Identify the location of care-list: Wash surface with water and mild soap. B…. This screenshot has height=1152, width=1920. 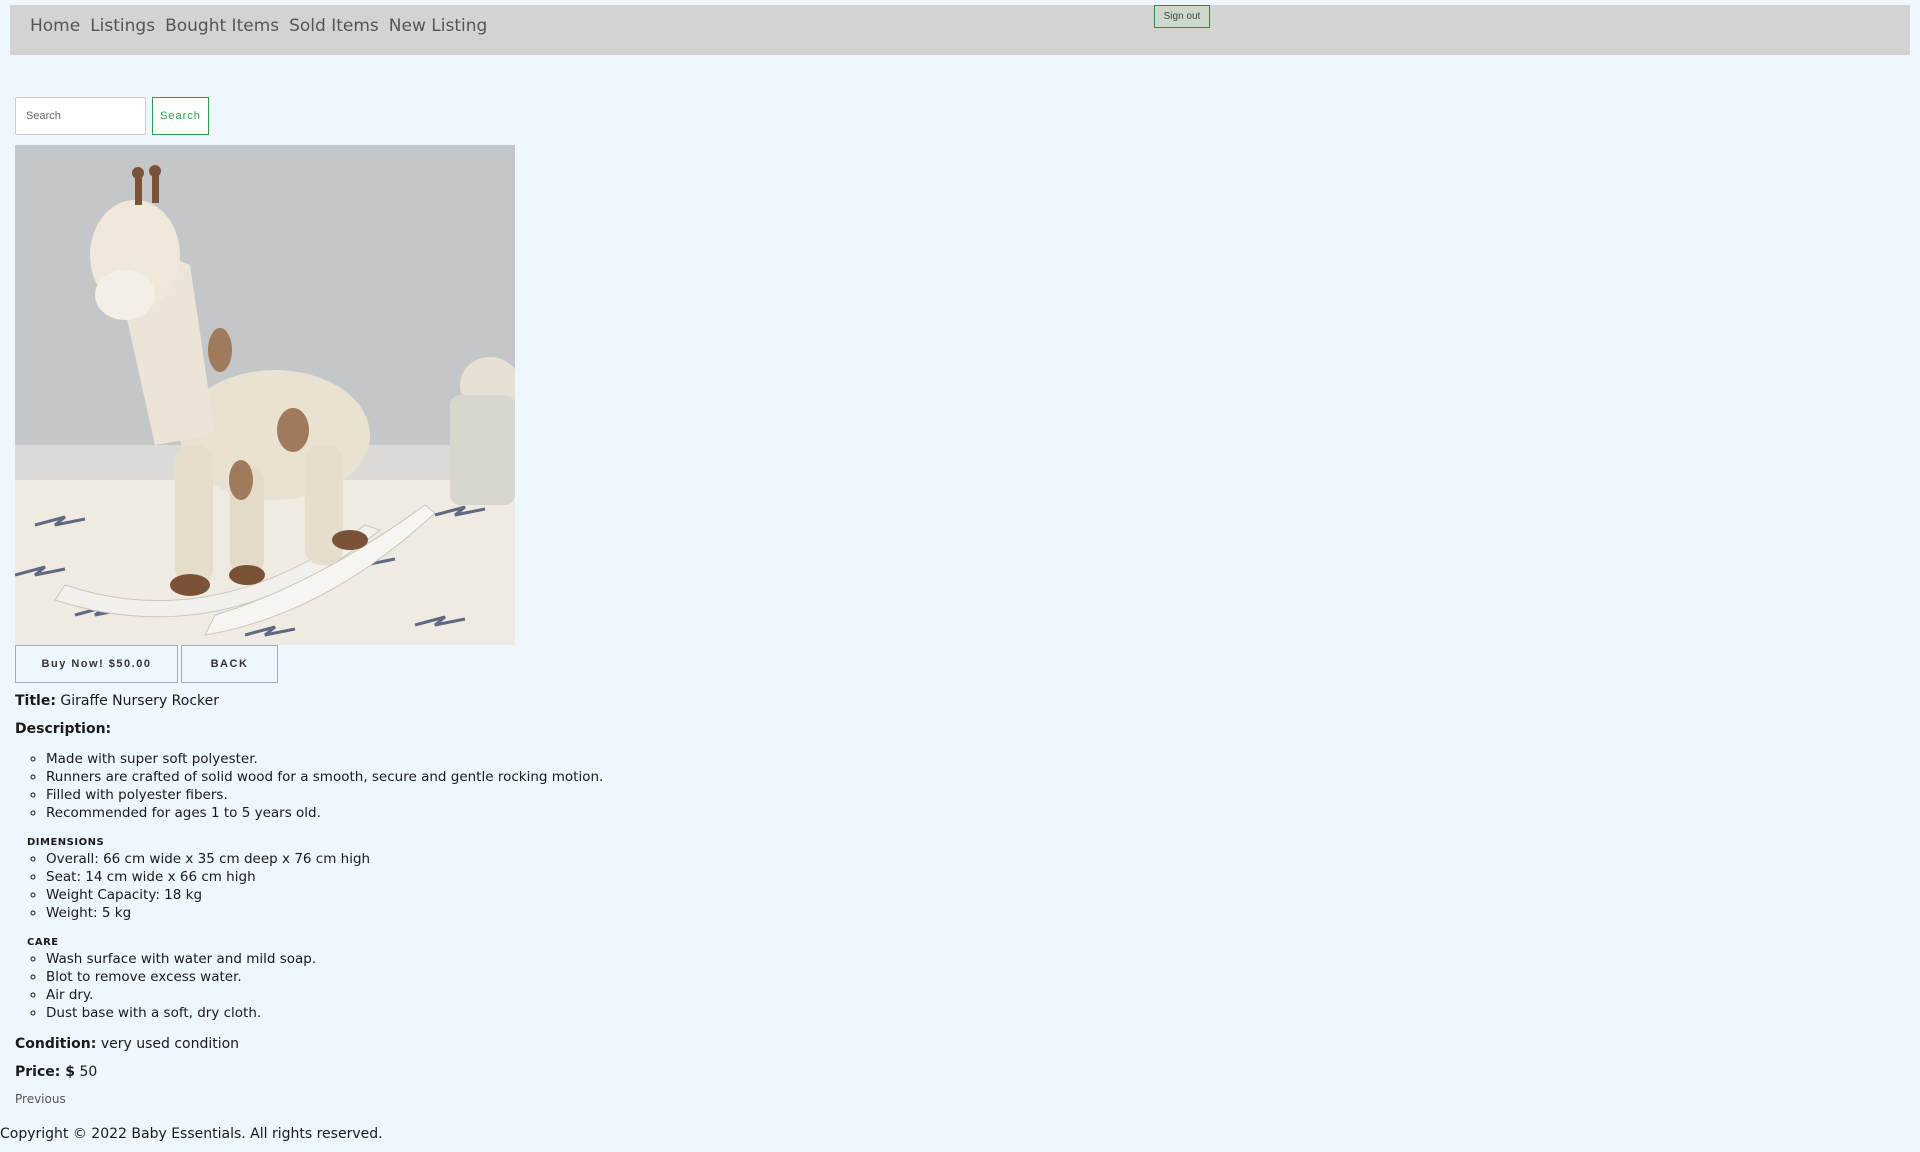
(365, 986).